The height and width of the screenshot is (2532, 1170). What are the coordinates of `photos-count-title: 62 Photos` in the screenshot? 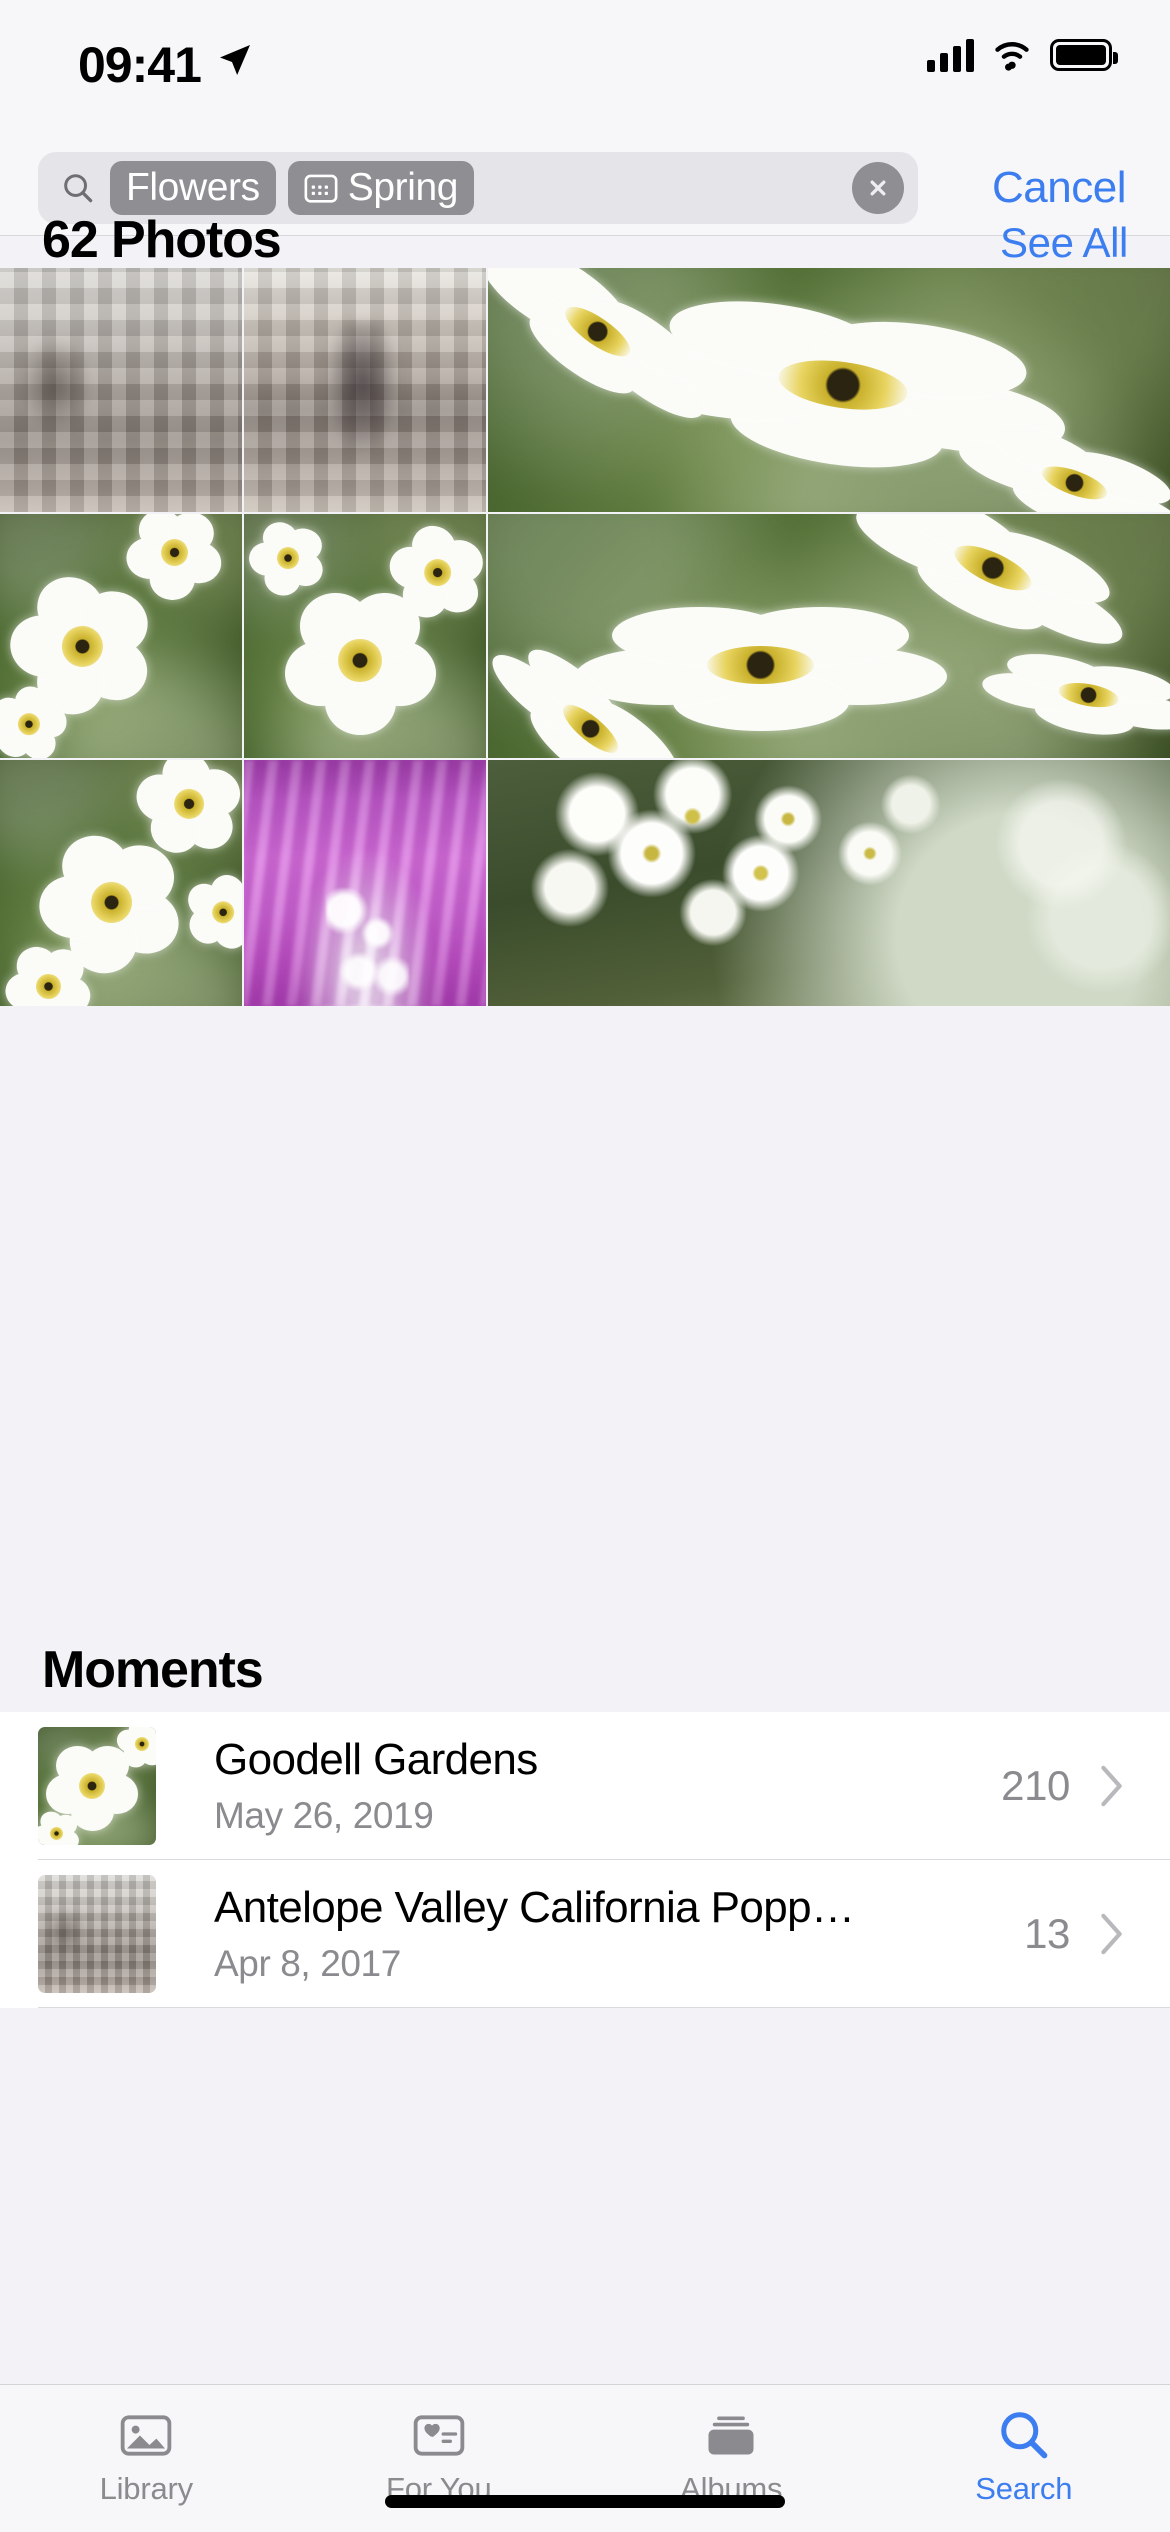 It's located at (162, 240).